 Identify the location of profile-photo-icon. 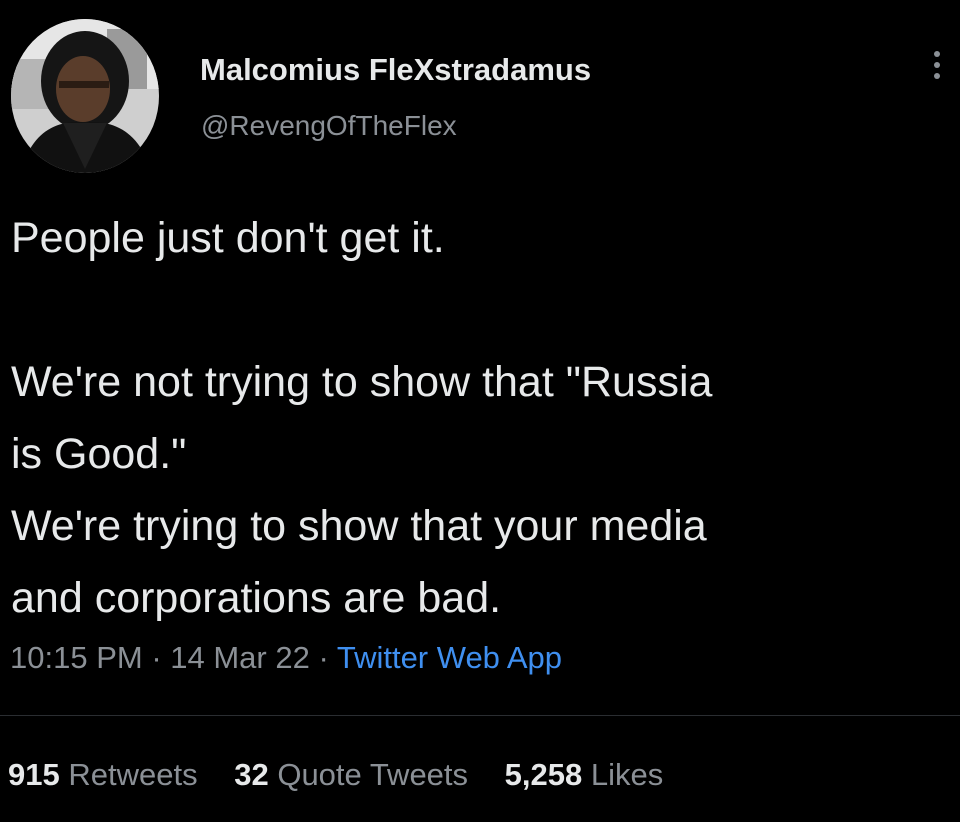
(85, 96).